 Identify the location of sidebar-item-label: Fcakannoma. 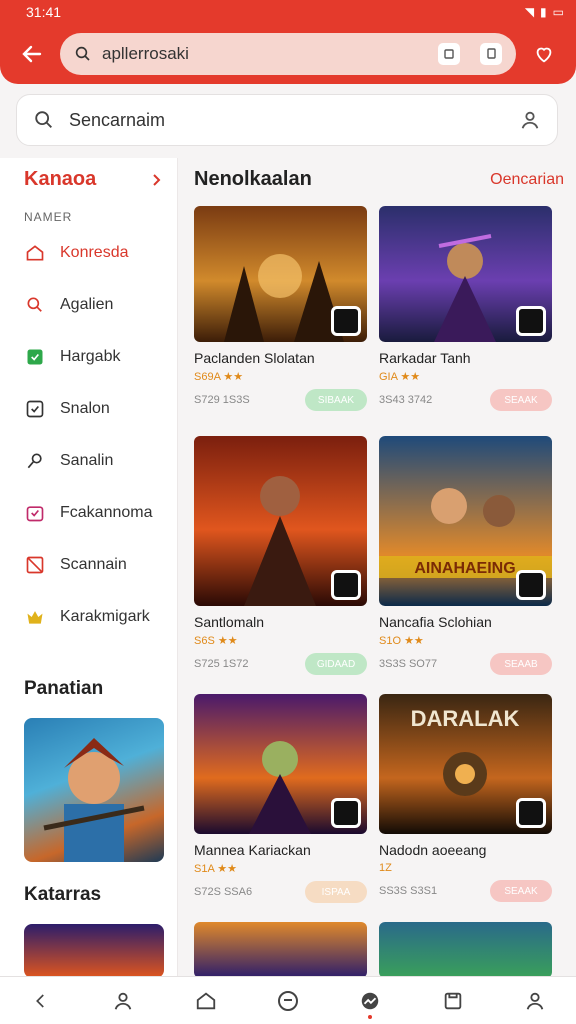
(106, 512).